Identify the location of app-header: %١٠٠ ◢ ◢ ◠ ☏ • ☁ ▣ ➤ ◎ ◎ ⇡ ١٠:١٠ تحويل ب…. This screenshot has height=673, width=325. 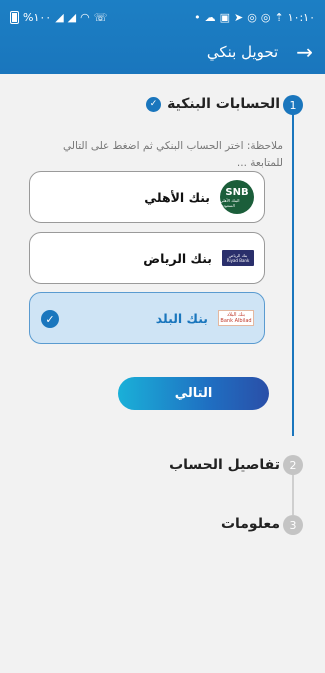
(162, 37).